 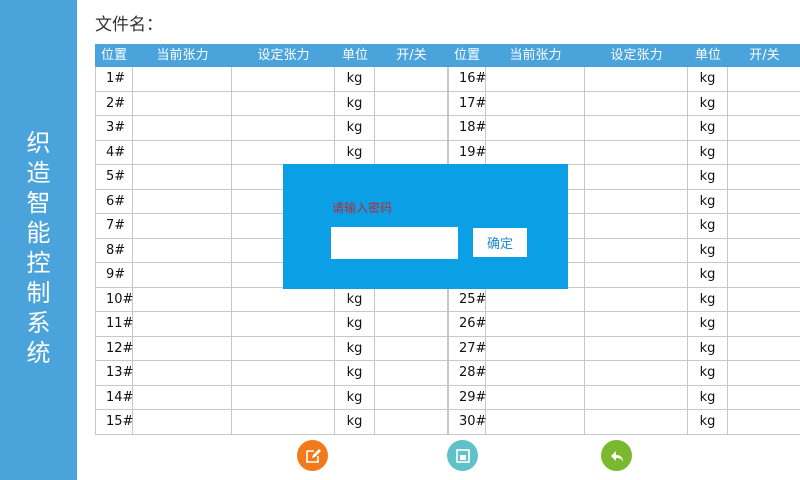 I want to click on position-label: 16#, so click(x=467, y=79).